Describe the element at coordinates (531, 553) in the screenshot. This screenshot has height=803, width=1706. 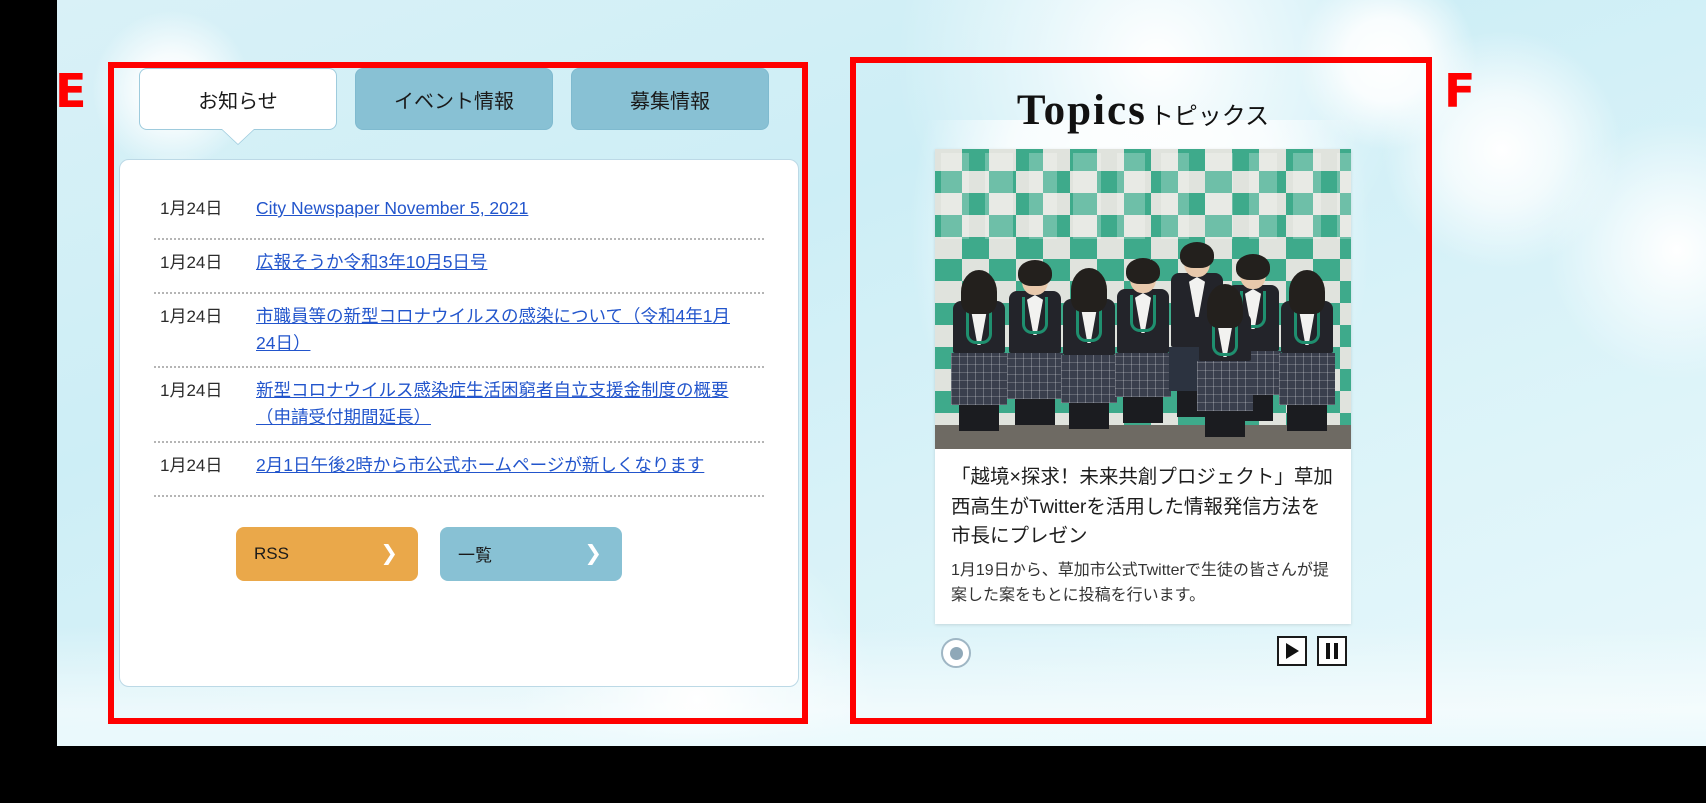
I see `list-all-button: 一覧 ❯` at that location.